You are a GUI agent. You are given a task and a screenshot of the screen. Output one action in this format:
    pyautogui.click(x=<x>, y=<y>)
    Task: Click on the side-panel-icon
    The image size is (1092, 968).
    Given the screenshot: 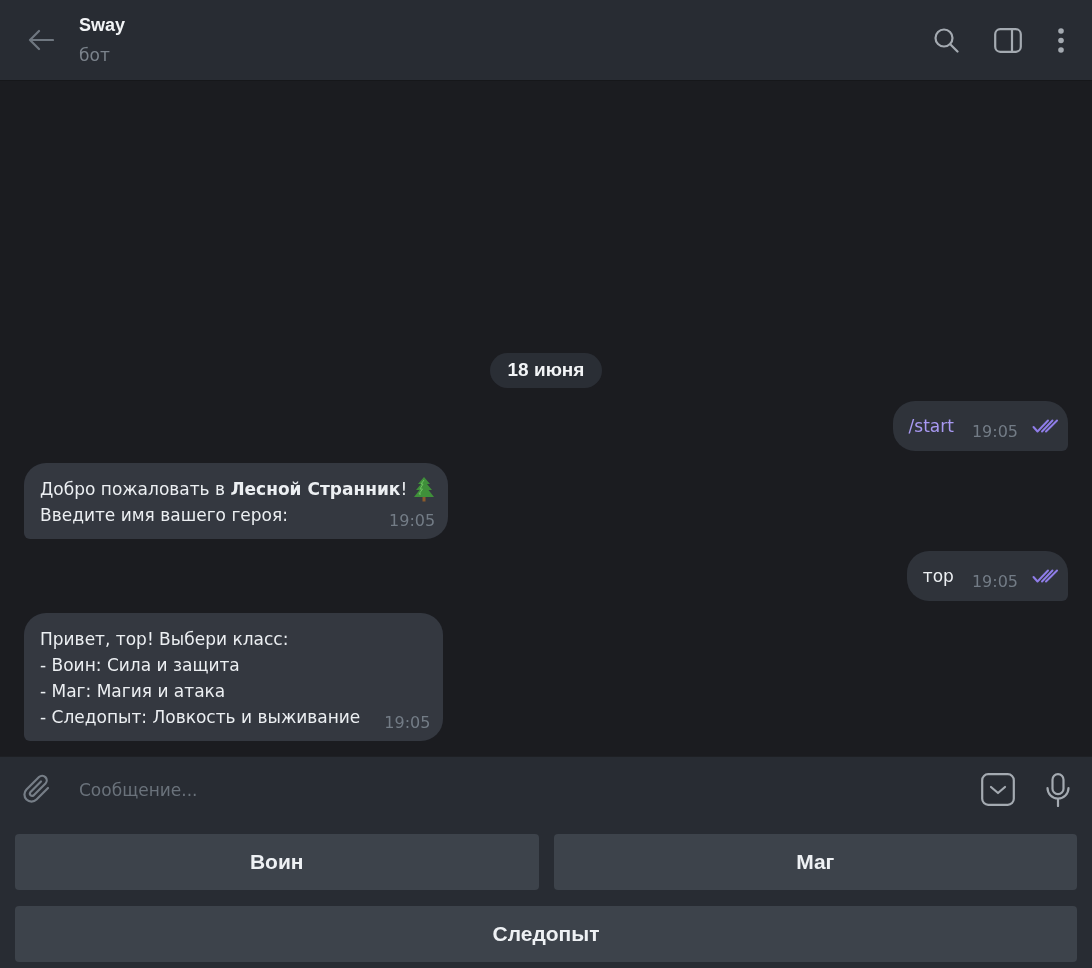 What is the action you would take?
    pyautogui.click(x=1008, y=40)
    